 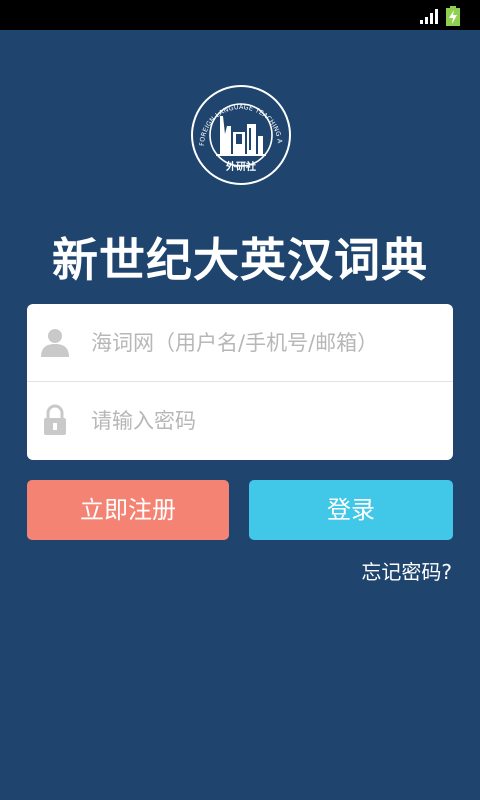 I want to click on forgot-password-link: 忘记密码?, so click(x=406, y=570).